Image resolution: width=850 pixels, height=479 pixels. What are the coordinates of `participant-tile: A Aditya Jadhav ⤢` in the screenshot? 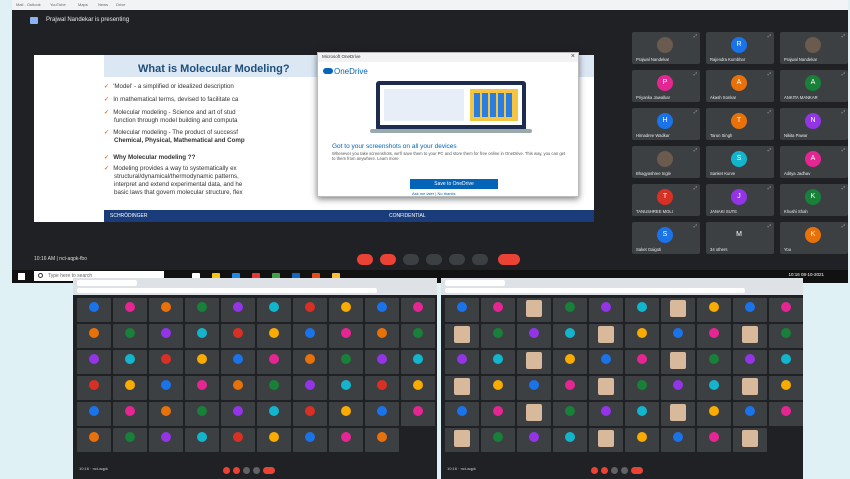 It's located at (814, 162).